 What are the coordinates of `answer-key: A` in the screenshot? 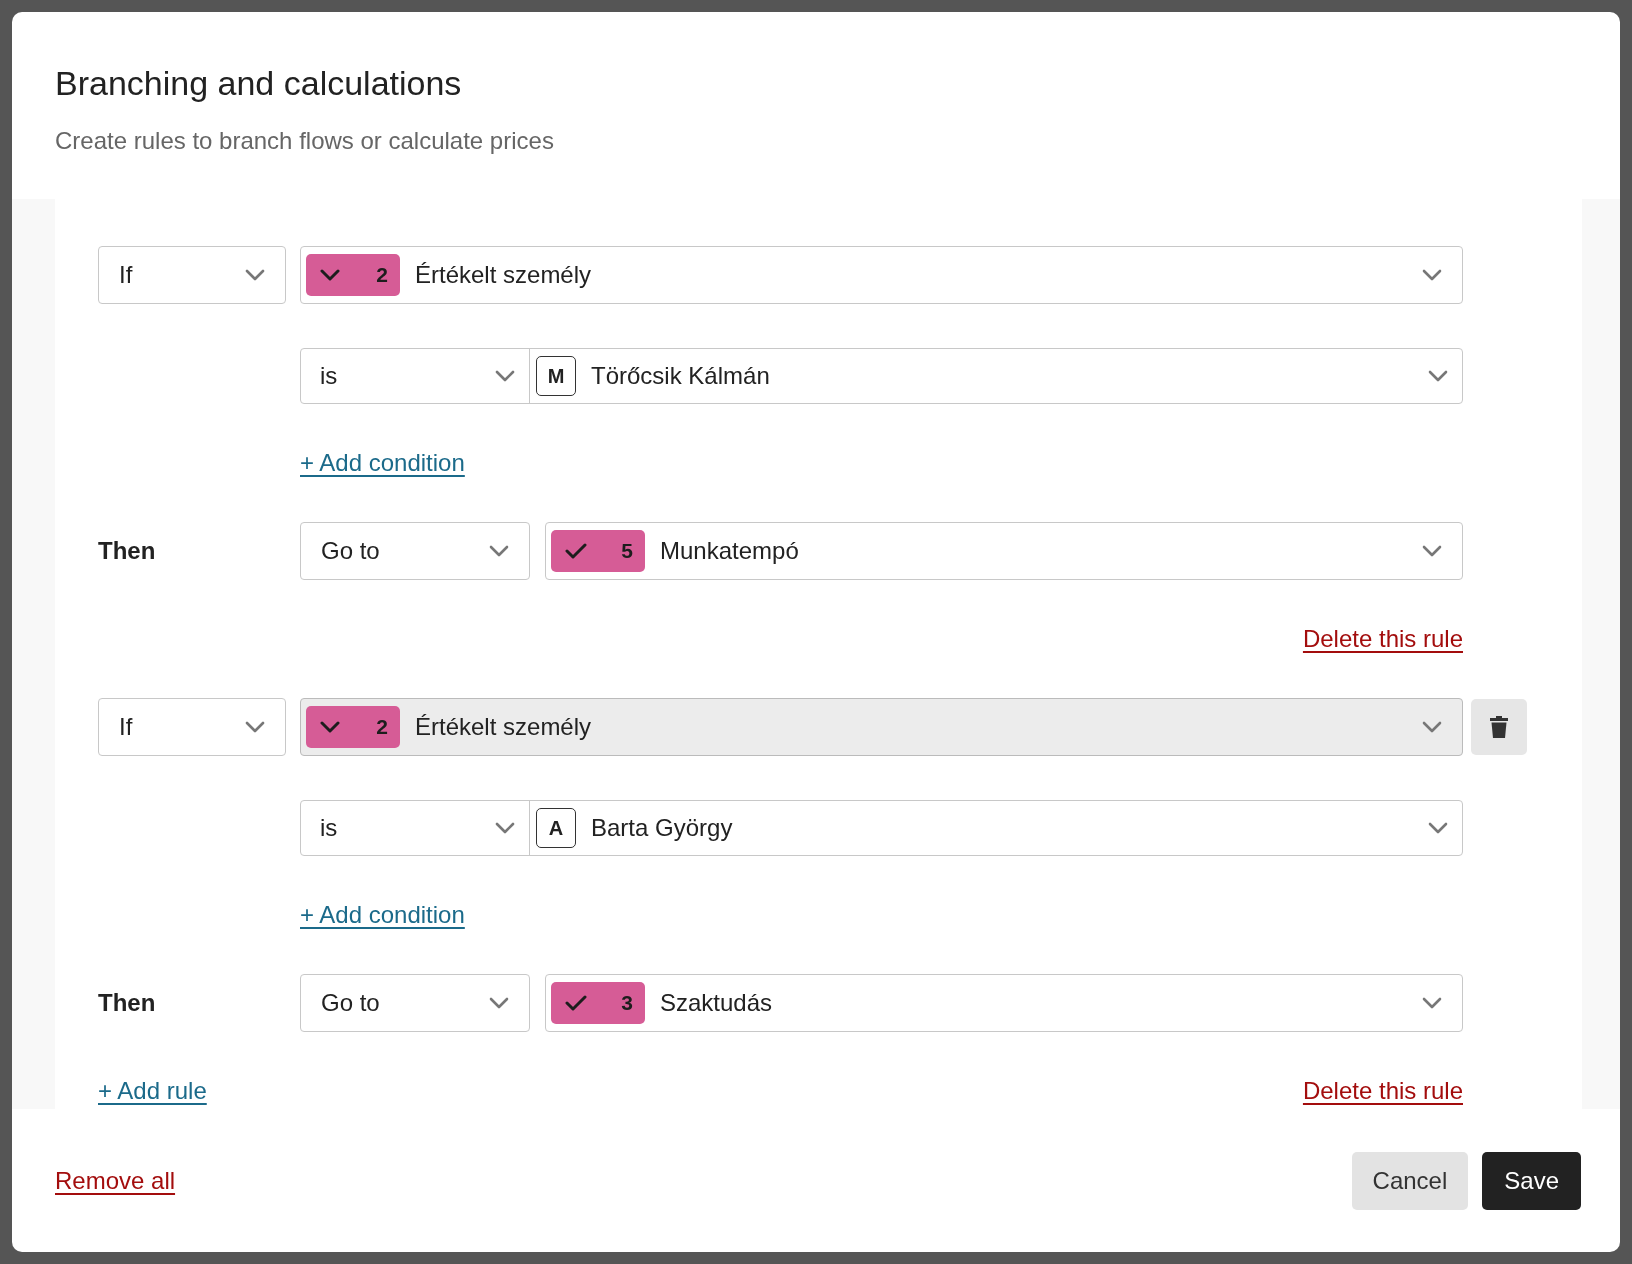 It's located at (556, 828).